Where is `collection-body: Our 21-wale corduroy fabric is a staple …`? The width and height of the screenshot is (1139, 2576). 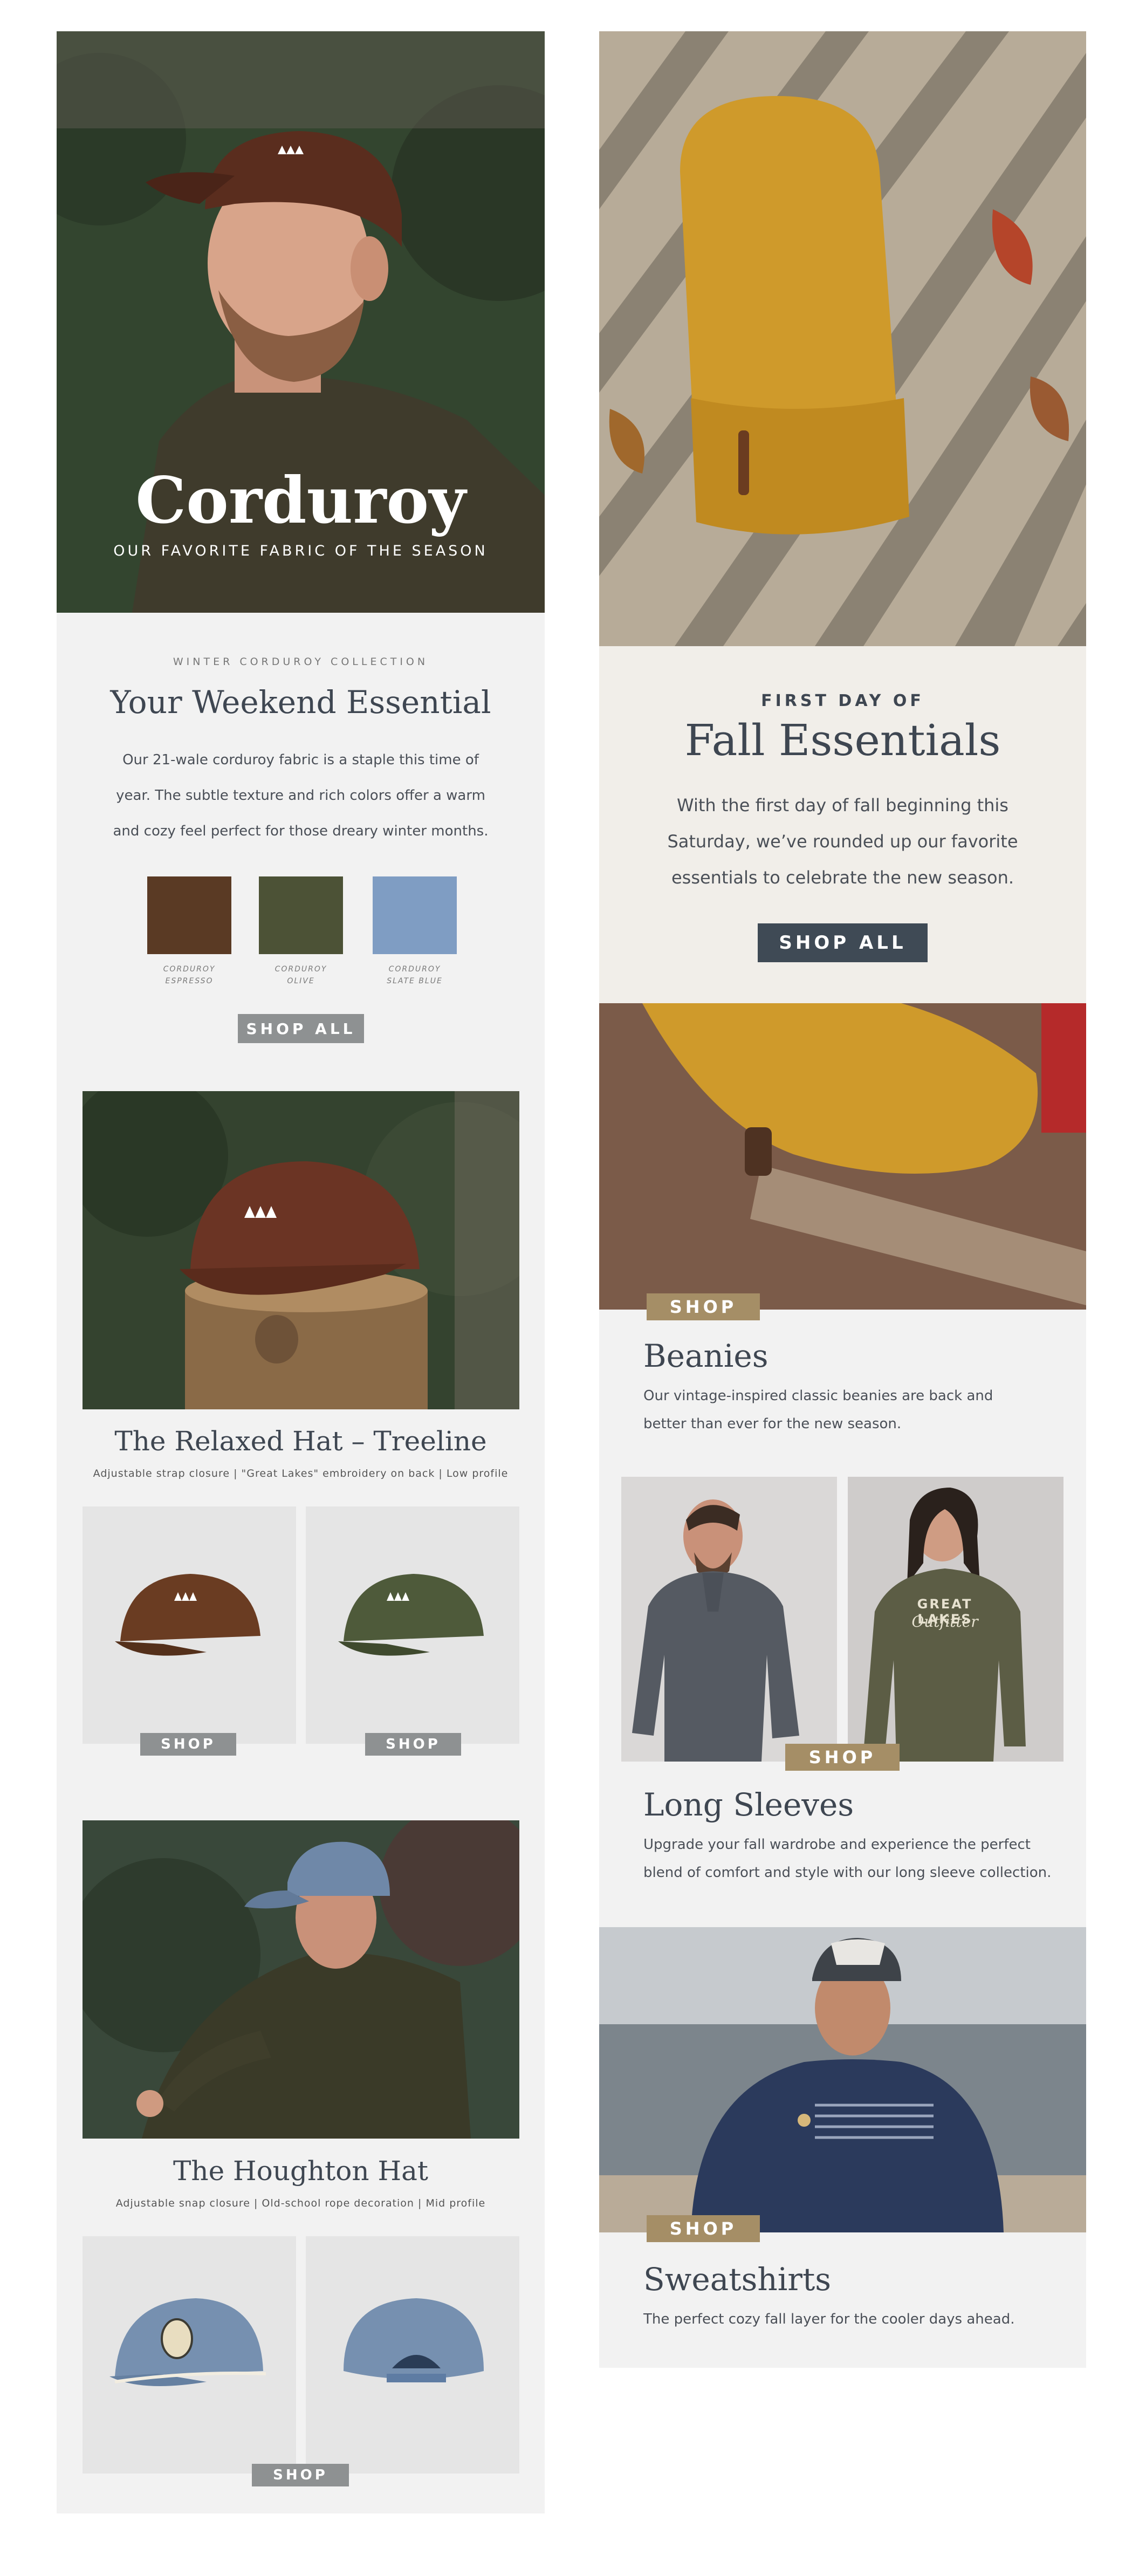
collection-body: Our 21-wale corduroy fabric is a staple … is located at coordinates (300, 796).